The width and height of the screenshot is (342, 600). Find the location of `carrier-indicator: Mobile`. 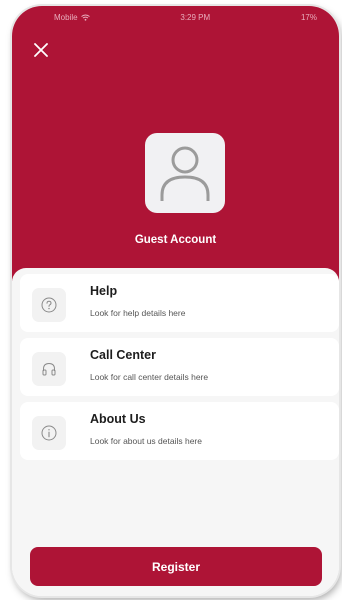

carrier-indicator: Mobile is located at coordinates (72, 17).